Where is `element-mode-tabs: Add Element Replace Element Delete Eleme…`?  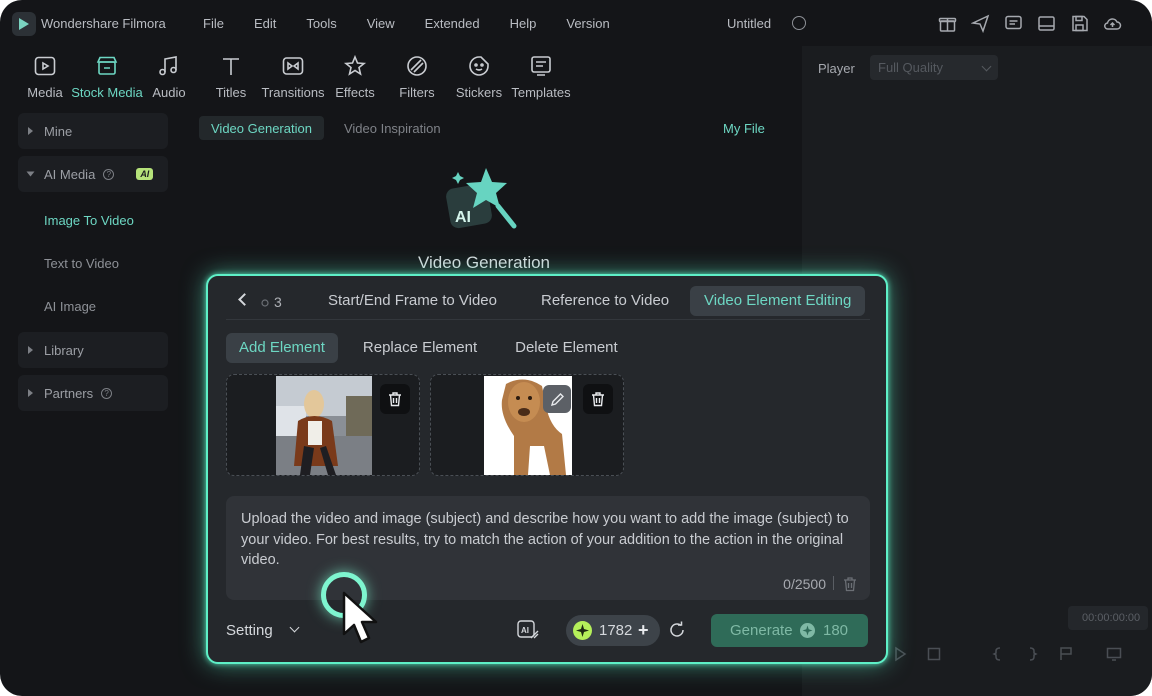
element-mode-tabs: Add Element Replace Element Delete Eleme… is located at coordinates (434, 348).